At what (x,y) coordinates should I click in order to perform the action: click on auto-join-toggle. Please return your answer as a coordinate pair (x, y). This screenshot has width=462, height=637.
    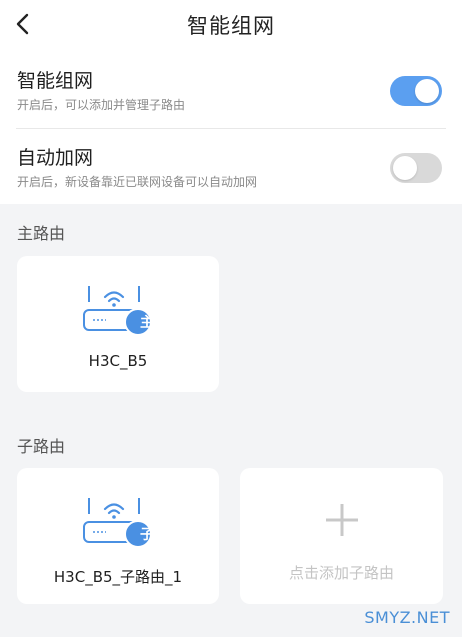
    Looking at the image, I should click on (416, 168).